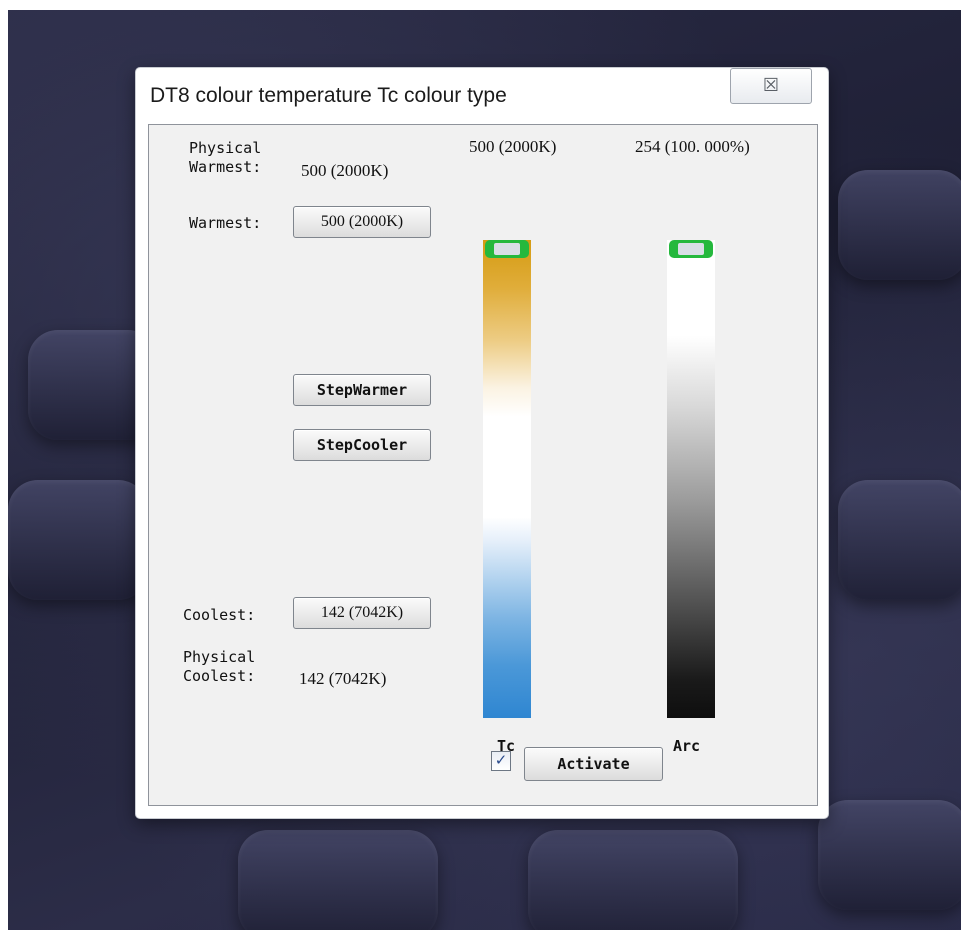  I want to click on coolest-label: Coolest:, so click(219, 615).